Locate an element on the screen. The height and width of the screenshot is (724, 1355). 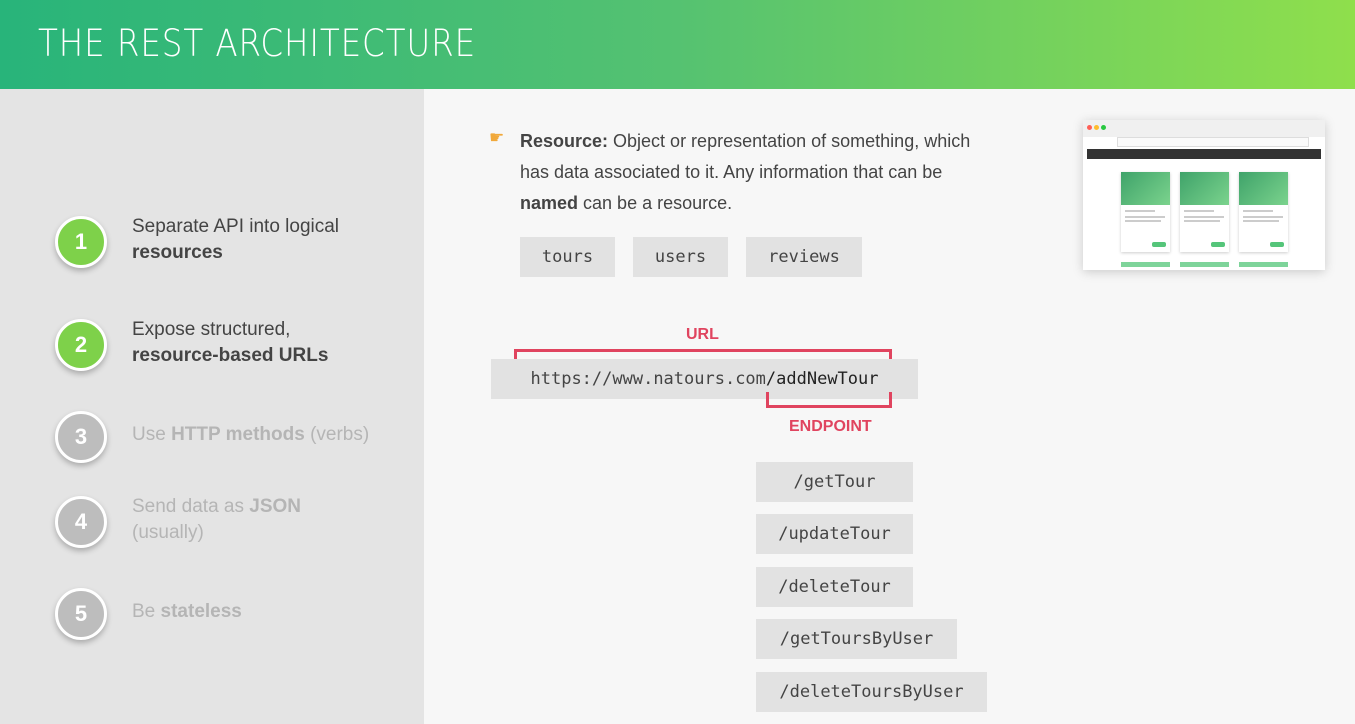
step-number-badge: 3 is located at coordinates (81, 437).